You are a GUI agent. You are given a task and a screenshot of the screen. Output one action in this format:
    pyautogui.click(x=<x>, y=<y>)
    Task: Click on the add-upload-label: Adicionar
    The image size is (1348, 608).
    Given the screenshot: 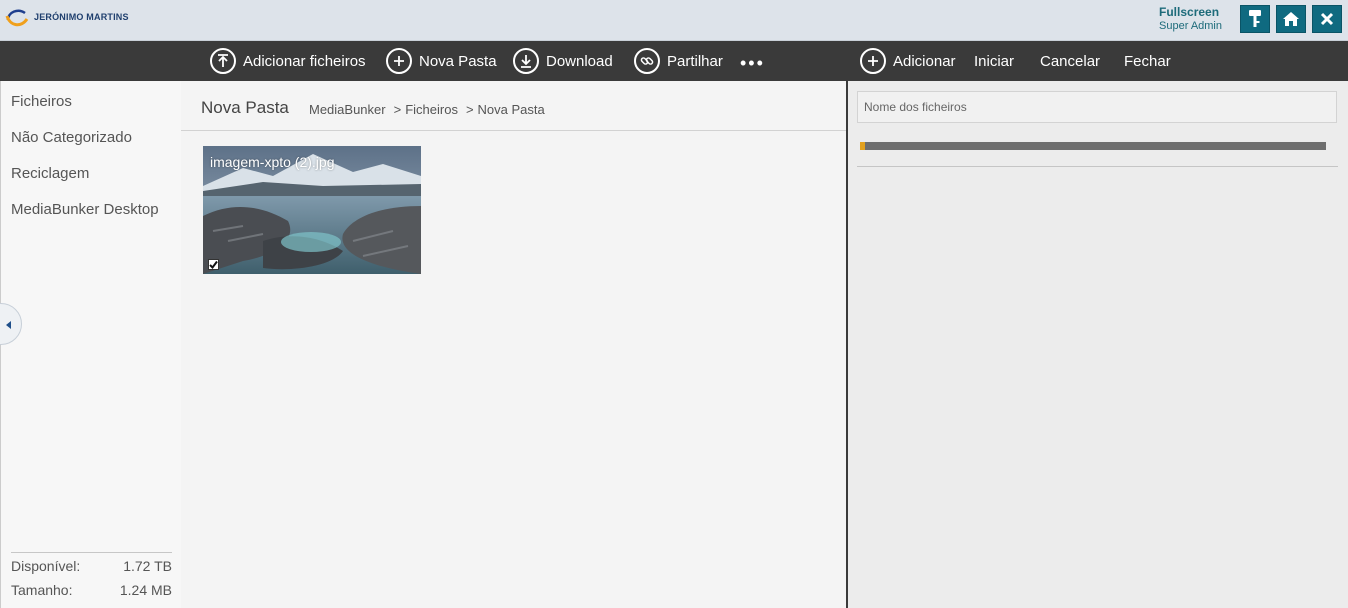 What is the action you would take?
    pyautogui.click(x=924, y=61)
    